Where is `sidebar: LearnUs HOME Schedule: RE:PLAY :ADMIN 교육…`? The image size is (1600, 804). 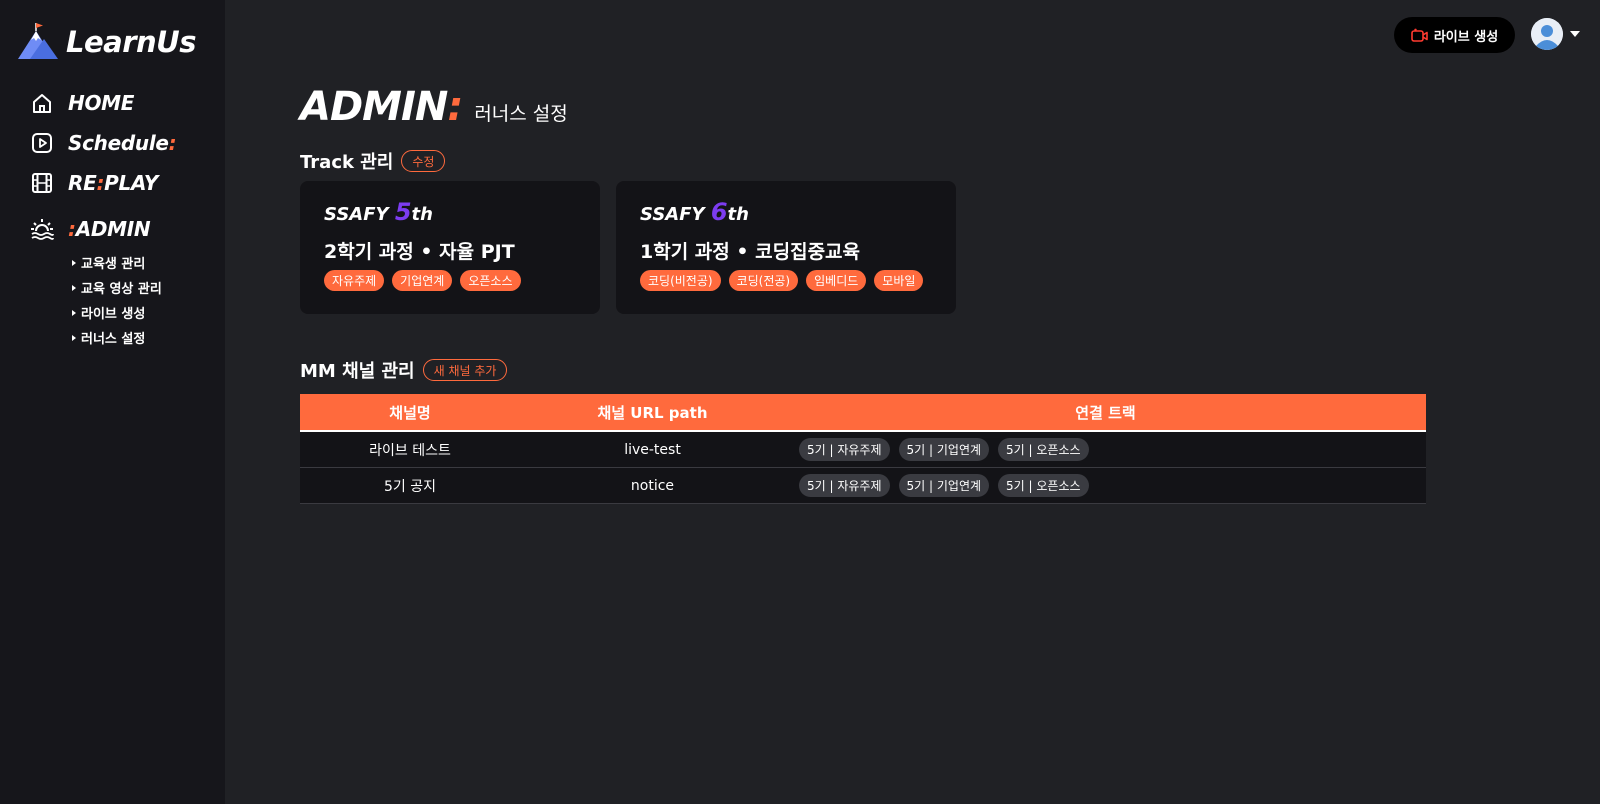 sidebar: LearnUs HOME Schedule: RE:PLAY :ADMIN 교육… is located at coordinates (112, 402).